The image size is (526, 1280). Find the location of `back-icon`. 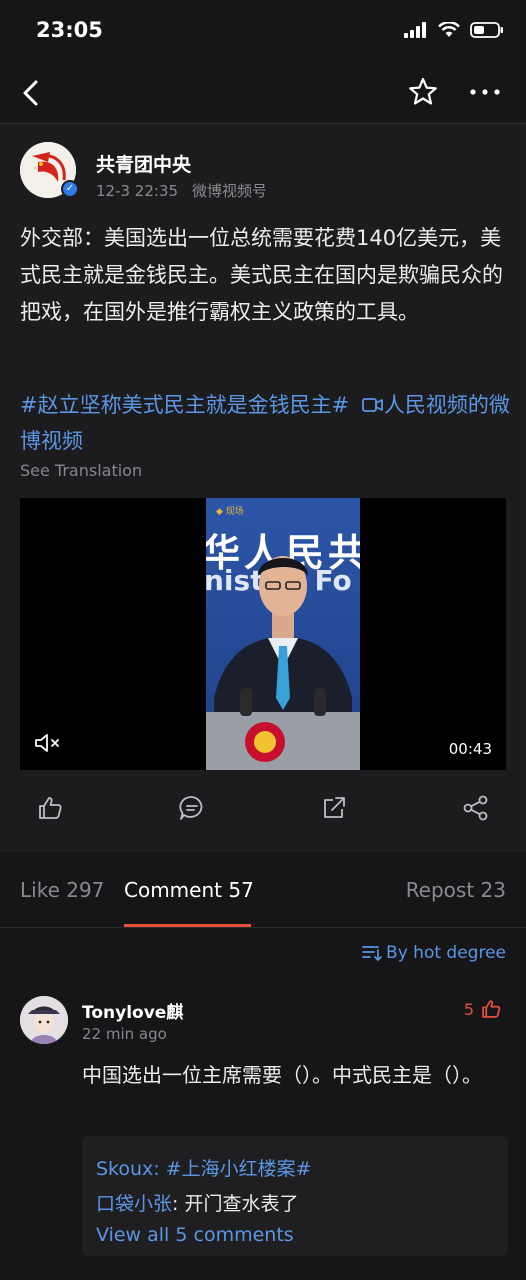

back-icon is located at coordinates (32, 93).